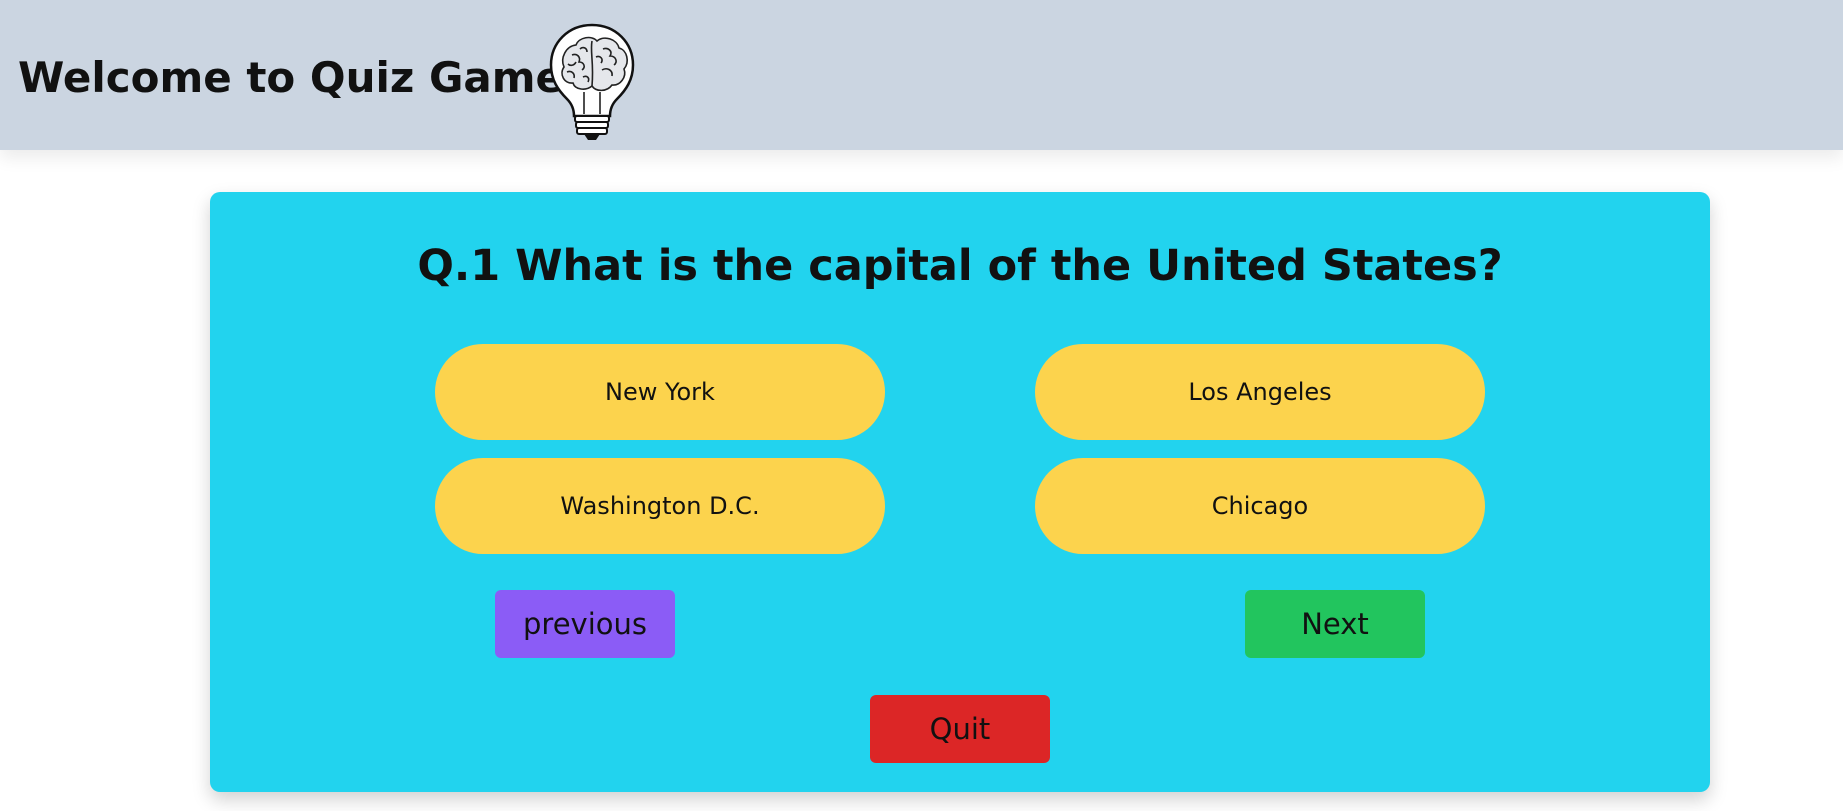 The image size is (1843, 811). Describe the element at coordinates (1335, 624) in the screenshot. I see `next-button: Next` at that location.